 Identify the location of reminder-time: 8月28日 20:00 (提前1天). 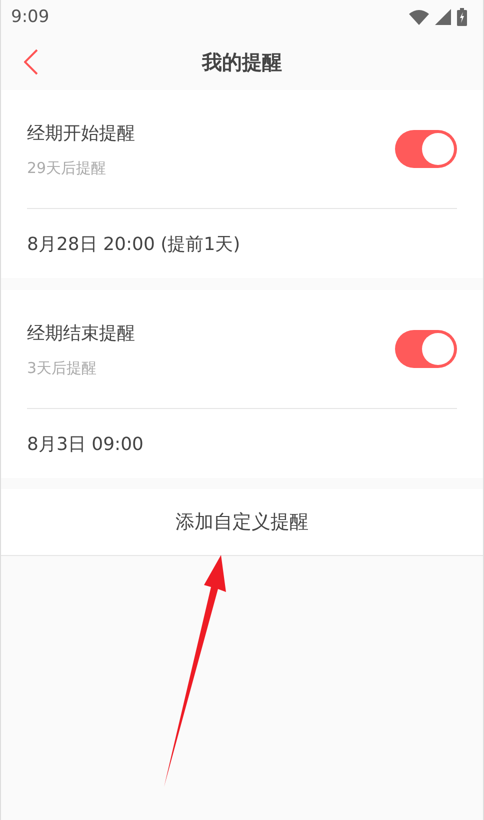
(133, 244).